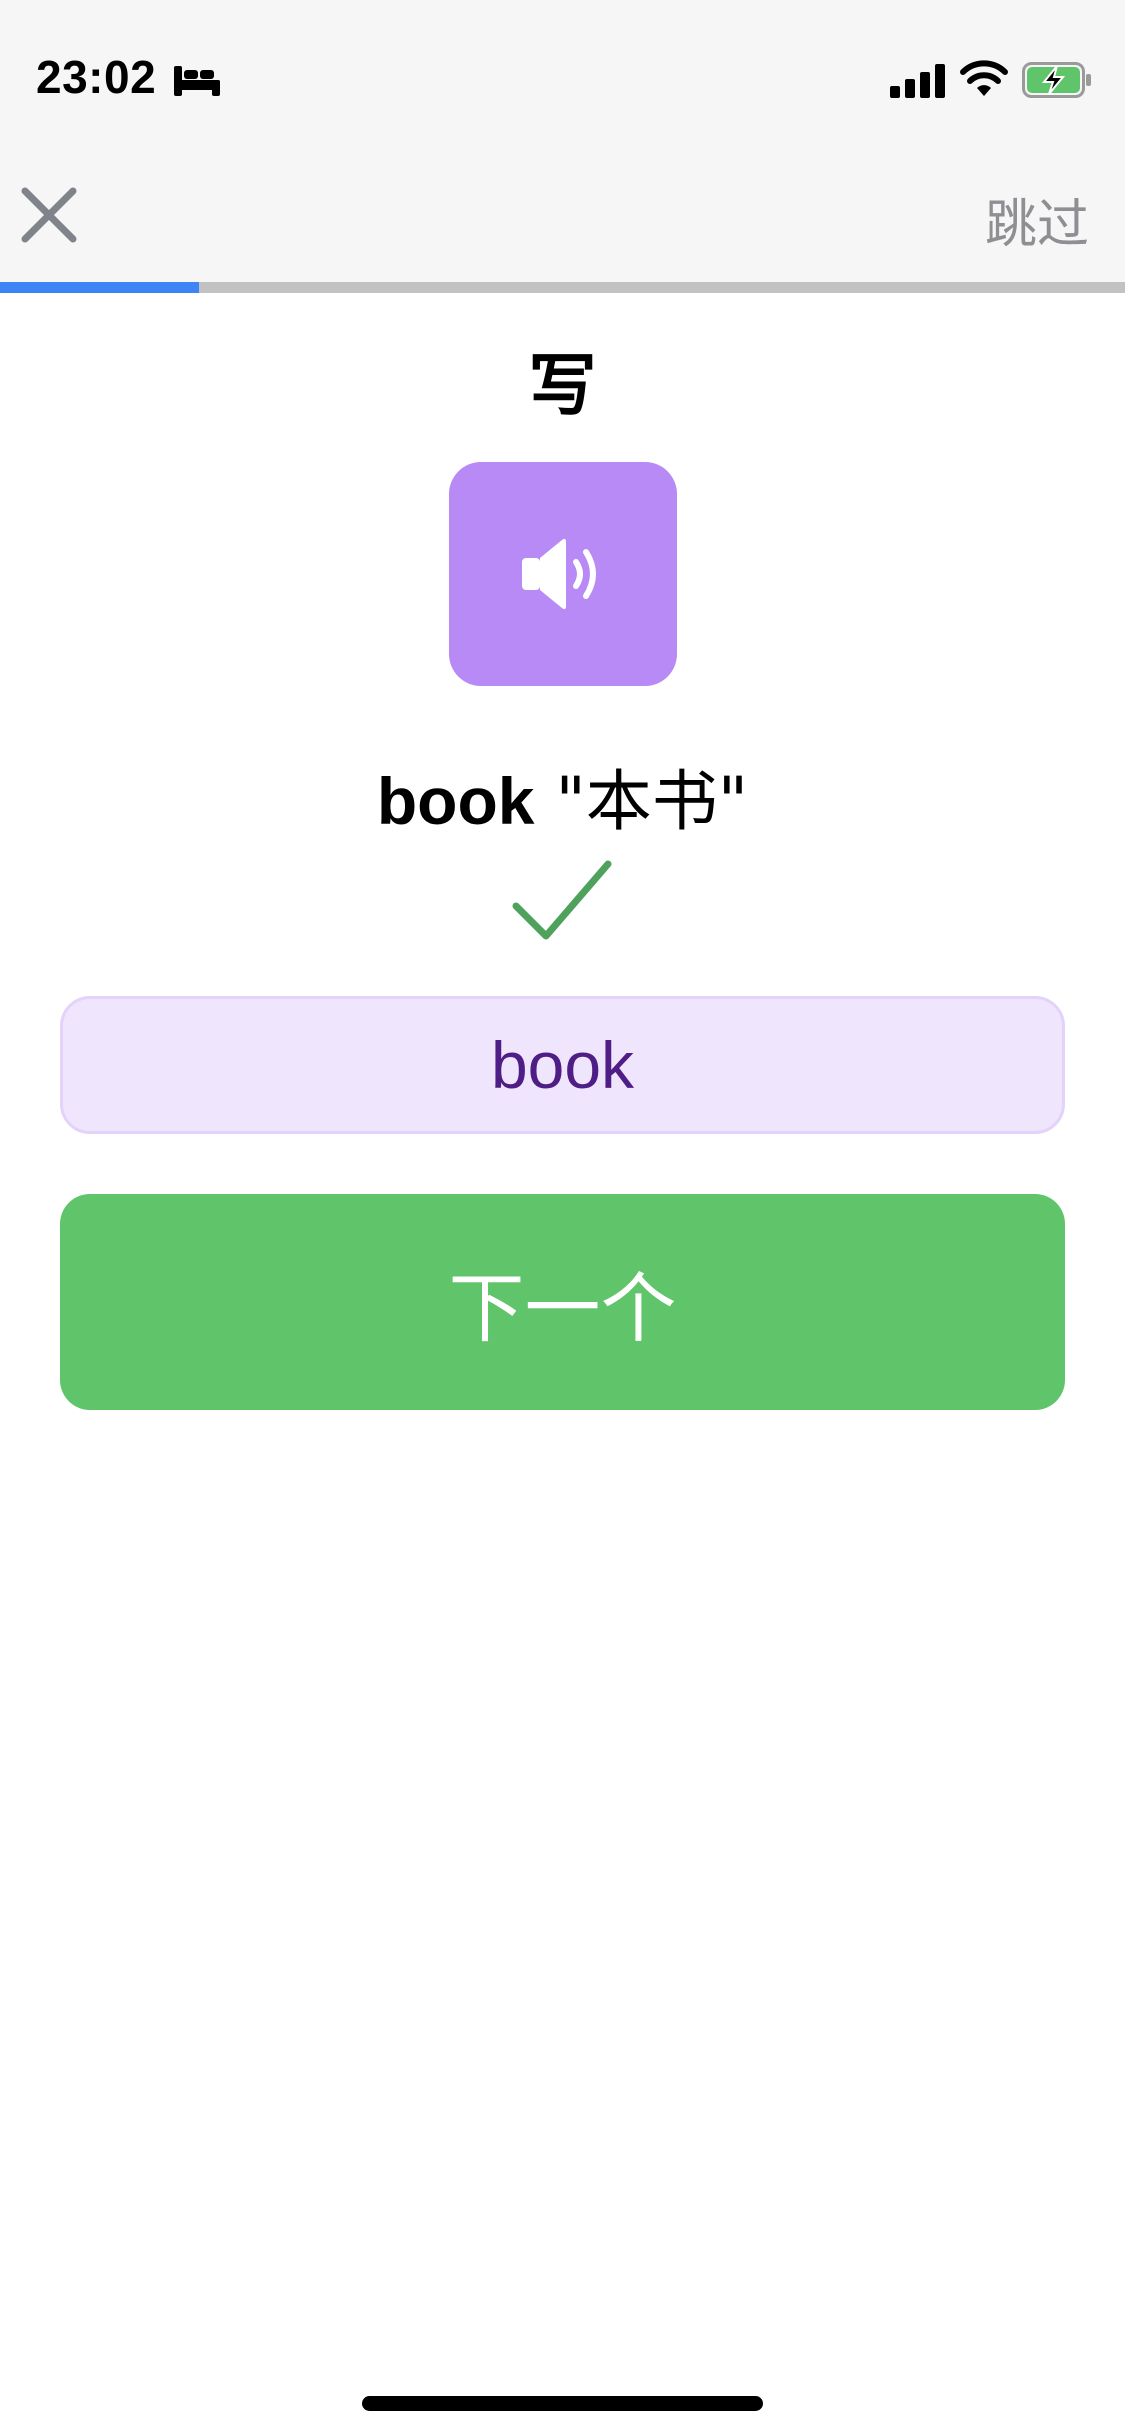 Image resolution: width=1125 pixels, height=2436 pixels. What do you see at coordinates (559, 574) in the screenshot?
I see `speaker-icon` at bounding box center [559, 574].